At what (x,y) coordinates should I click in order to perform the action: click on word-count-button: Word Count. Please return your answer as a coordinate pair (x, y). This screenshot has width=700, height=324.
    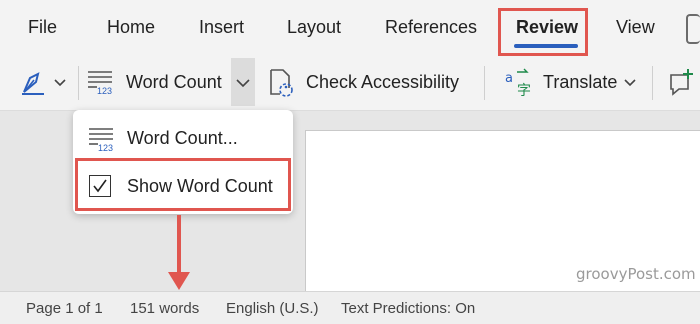
    Looking at the image, I should click on (174, 82).